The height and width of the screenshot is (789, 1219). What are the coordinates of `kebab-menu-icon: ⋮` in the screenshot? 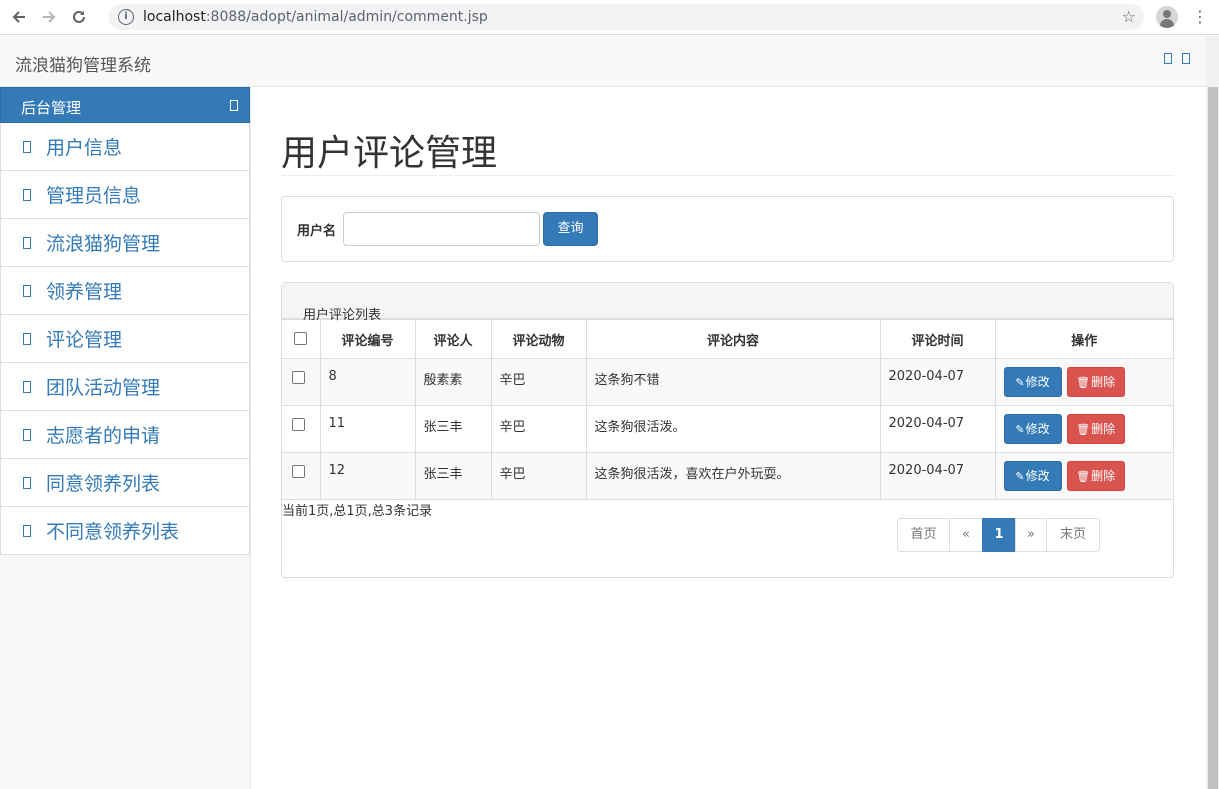 It's located at (1200, 17).